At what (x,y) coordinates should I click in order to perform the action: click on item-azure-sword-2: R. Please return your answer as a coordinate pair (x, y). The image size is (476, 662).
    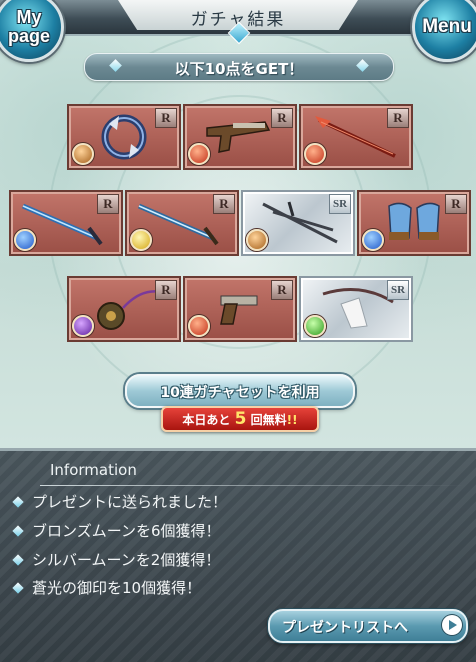
    Looking at the image, I should click on (182, 223).